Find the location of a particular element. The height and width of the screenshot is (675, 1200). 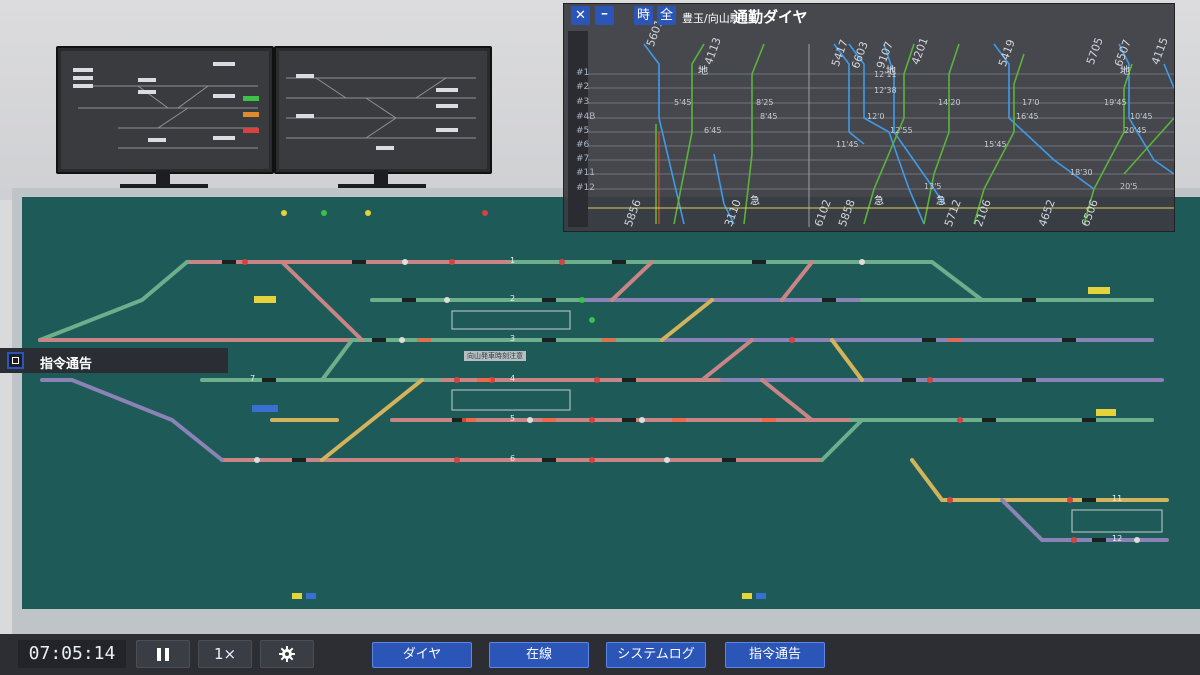

notice-label: 指令通告 is located at coordinates (66, 364).